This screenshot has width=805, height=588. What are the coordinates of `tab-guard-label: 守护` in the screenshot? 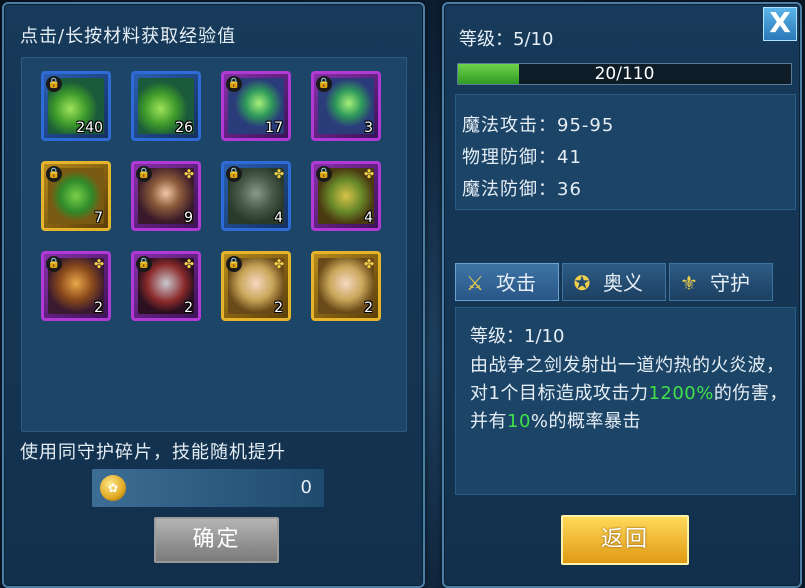 It's located at (730, 283).